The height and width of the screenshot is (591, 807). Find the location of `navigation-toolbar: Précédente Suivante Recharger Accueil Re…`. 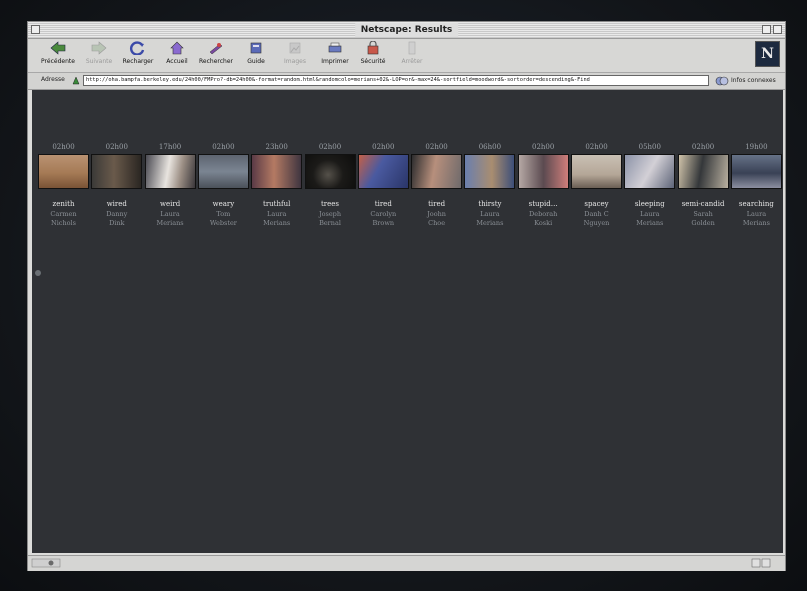

navigation-toolbar: Précédente Suivante Recharger Accueil Re… is located at coordinates (406, 56).